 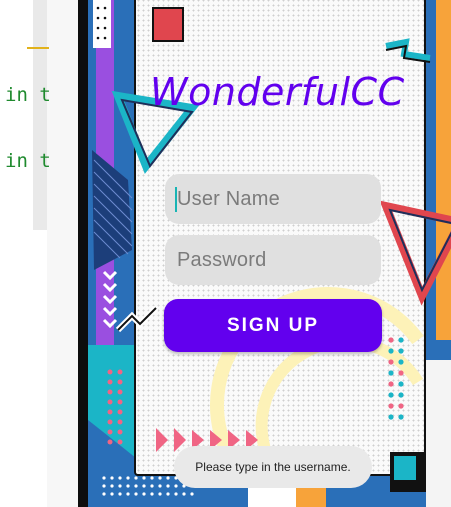 I want to click on editor-current-line-marker, so click(x=38, y=48).